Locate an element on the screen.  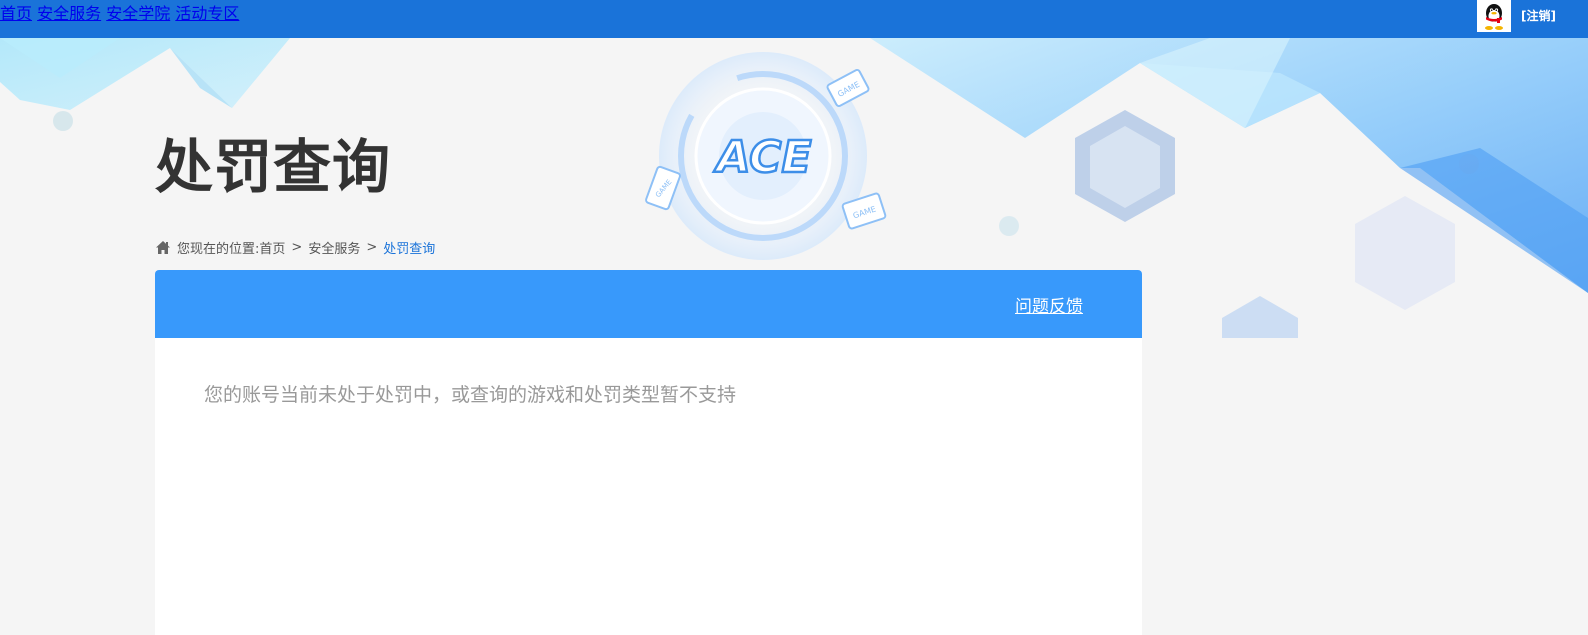
nav-activity-zone: 活动专区 is located at coordinates (207, 13).